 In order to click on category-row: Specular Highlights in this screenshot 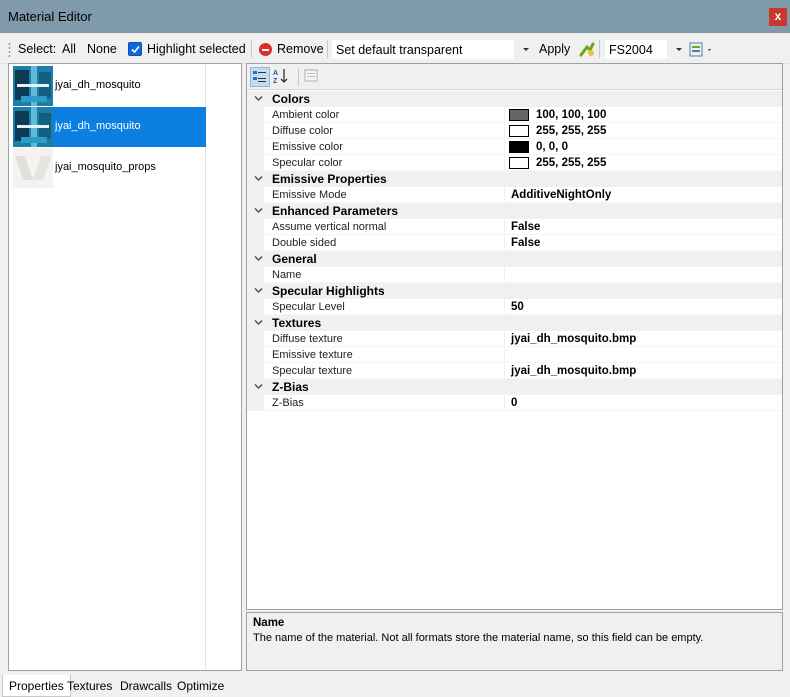, I will do `click(514, 291)`.